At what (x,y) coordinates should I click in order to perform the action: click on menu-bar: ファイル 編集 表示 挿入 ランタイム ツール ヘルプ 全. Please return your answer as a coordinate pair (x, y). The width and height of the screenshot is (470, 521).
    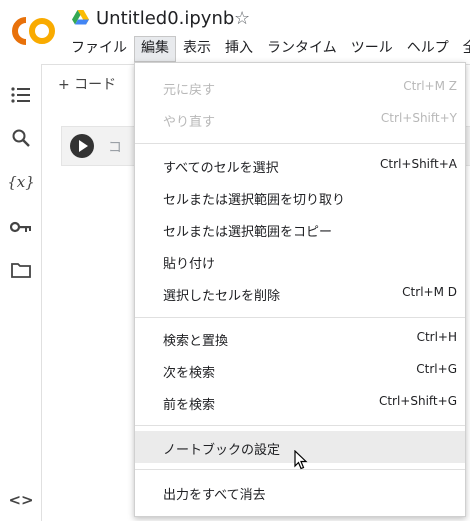
    Looking at the image, I should click on (267, 49).